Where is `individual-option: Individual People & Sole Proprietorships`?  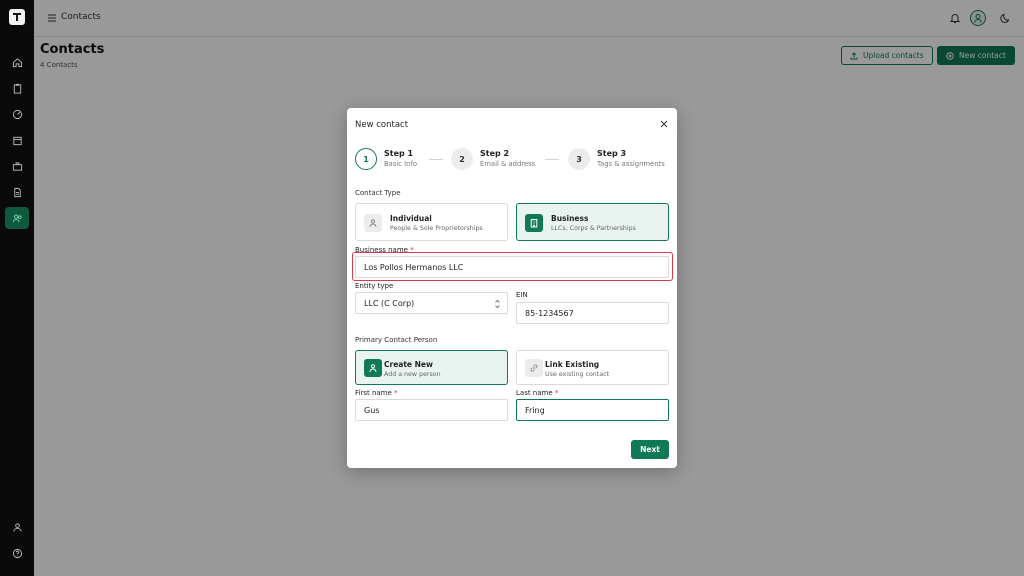
individual-option: Individual People & Sole Proprietorships is located at coordinates (431, 222).